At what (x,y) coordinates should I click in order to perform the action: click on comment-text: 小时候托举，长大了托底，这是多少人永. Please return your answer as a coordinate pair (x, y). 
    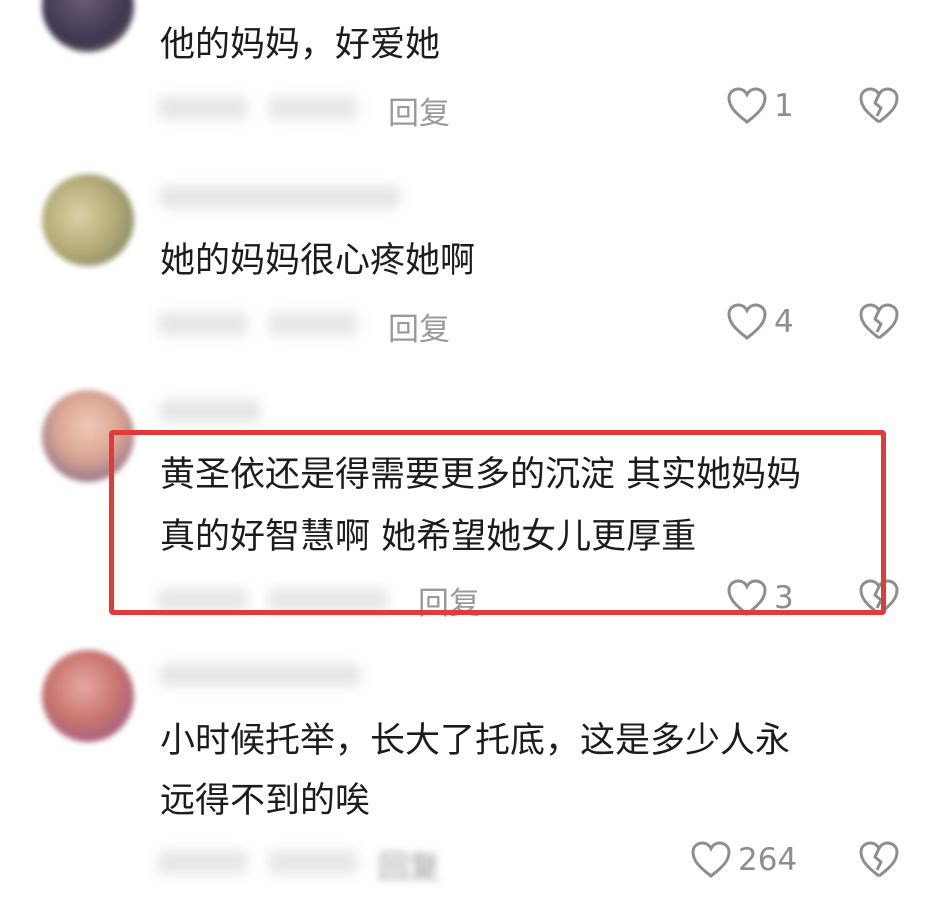
    Looking at the image, I should click on (475, 741).